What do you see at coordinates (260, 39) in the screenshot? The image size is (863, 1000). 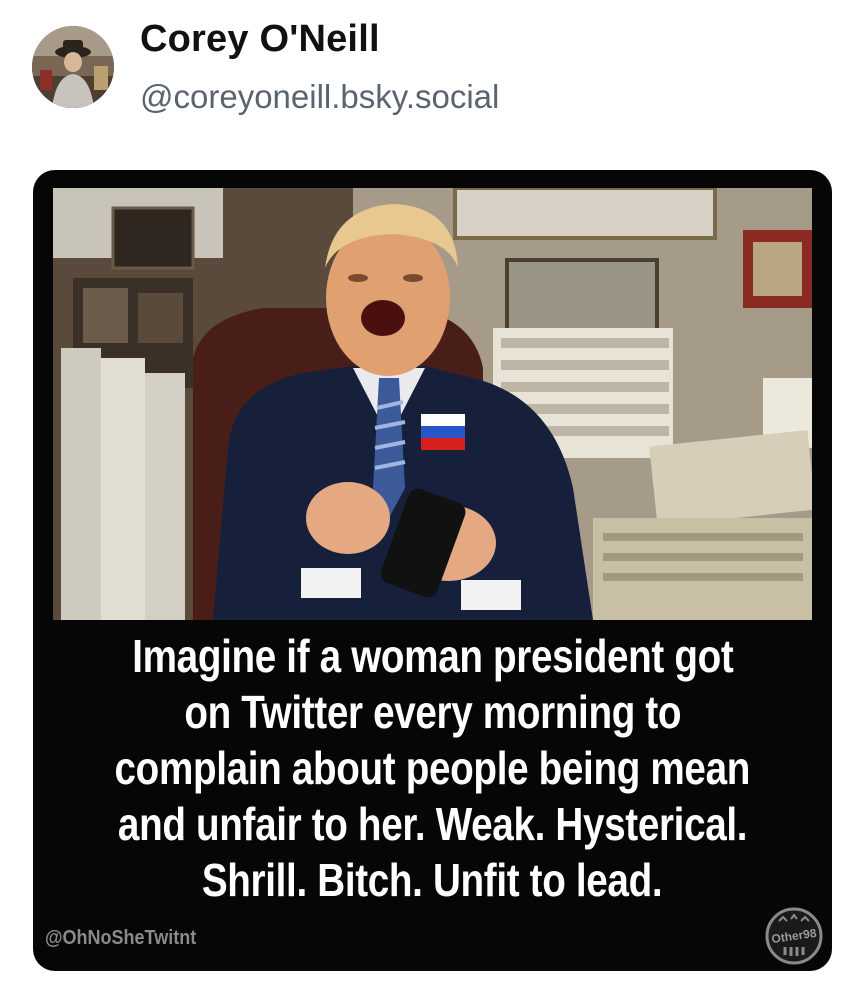 I see `author-display-name: Corey O'Neill` at bounding box center [260, 39].